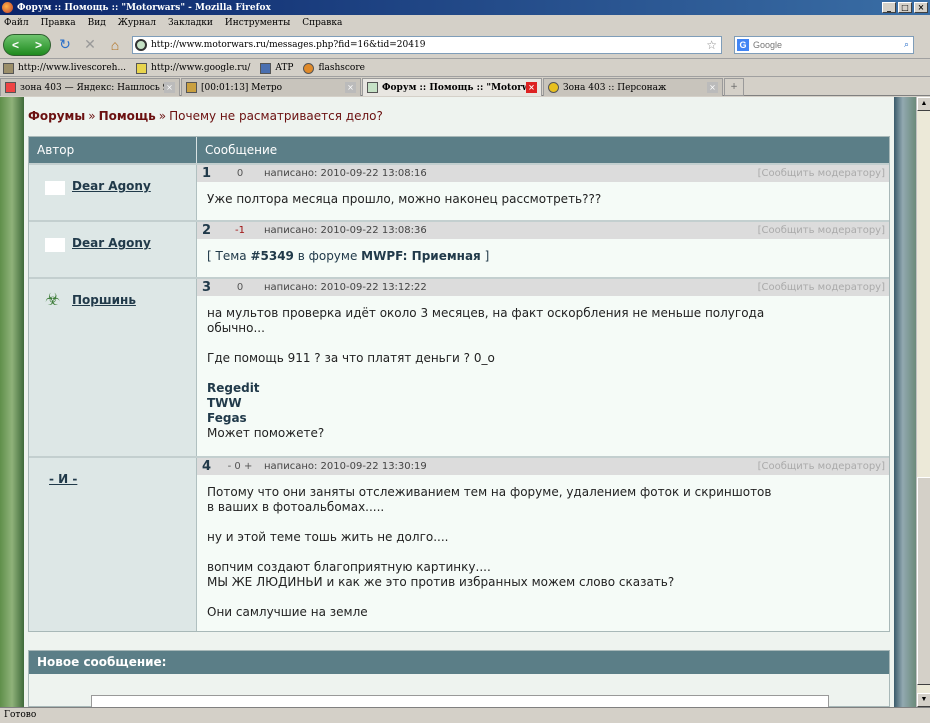 The image size is (930, 723). Describe the element at coordinates (633, 87) in the screenshot. I see `tab-zona403: Зона 403 :: Персонаж ×` at that location.